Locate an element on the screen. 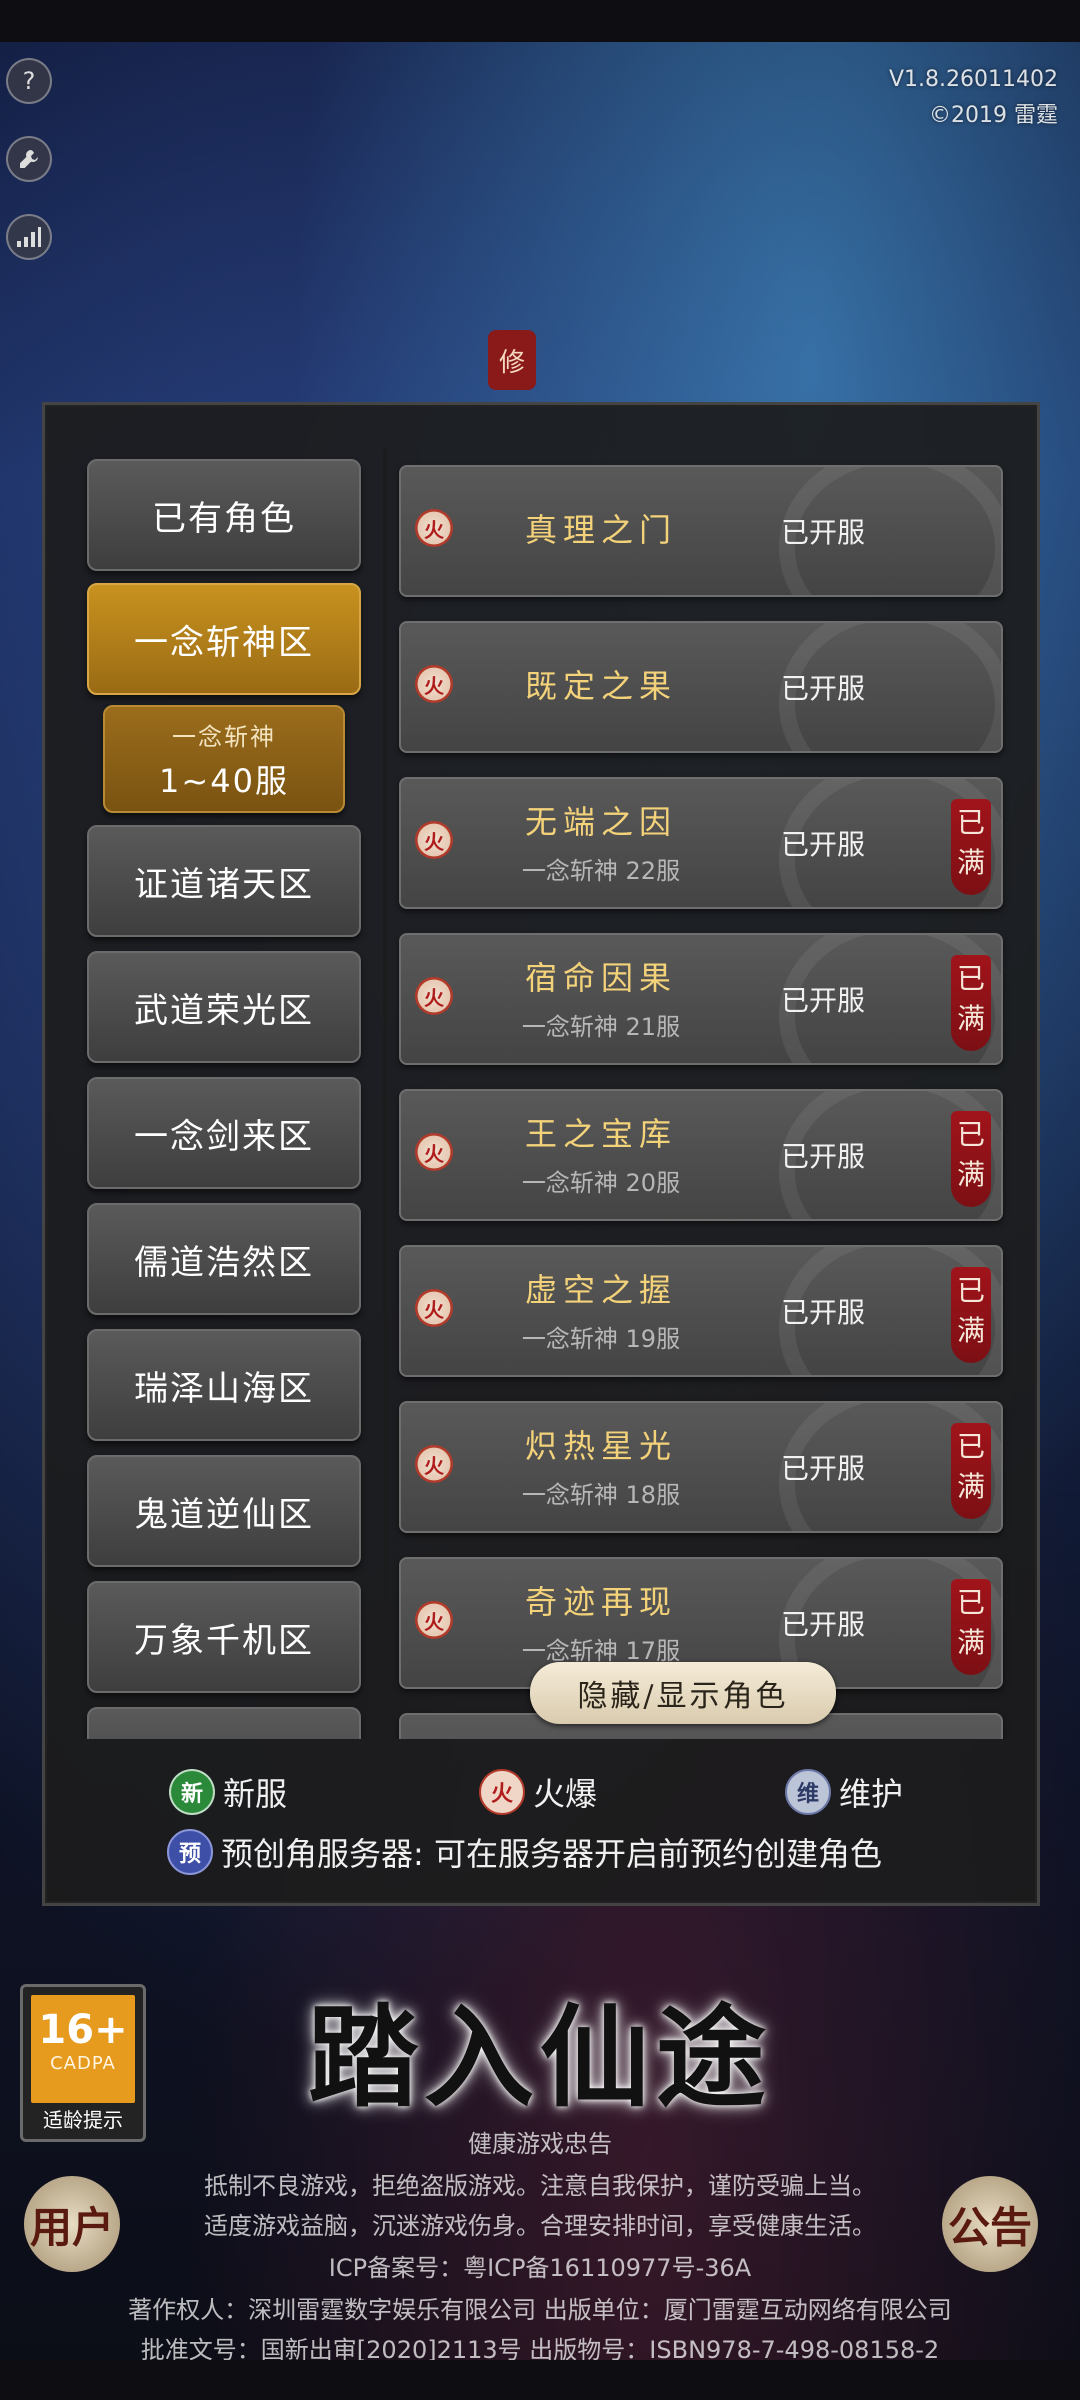 This screenshot has height=2400, width=1080. legend-new: 新 新服 is located at coordinates (228, 1792).